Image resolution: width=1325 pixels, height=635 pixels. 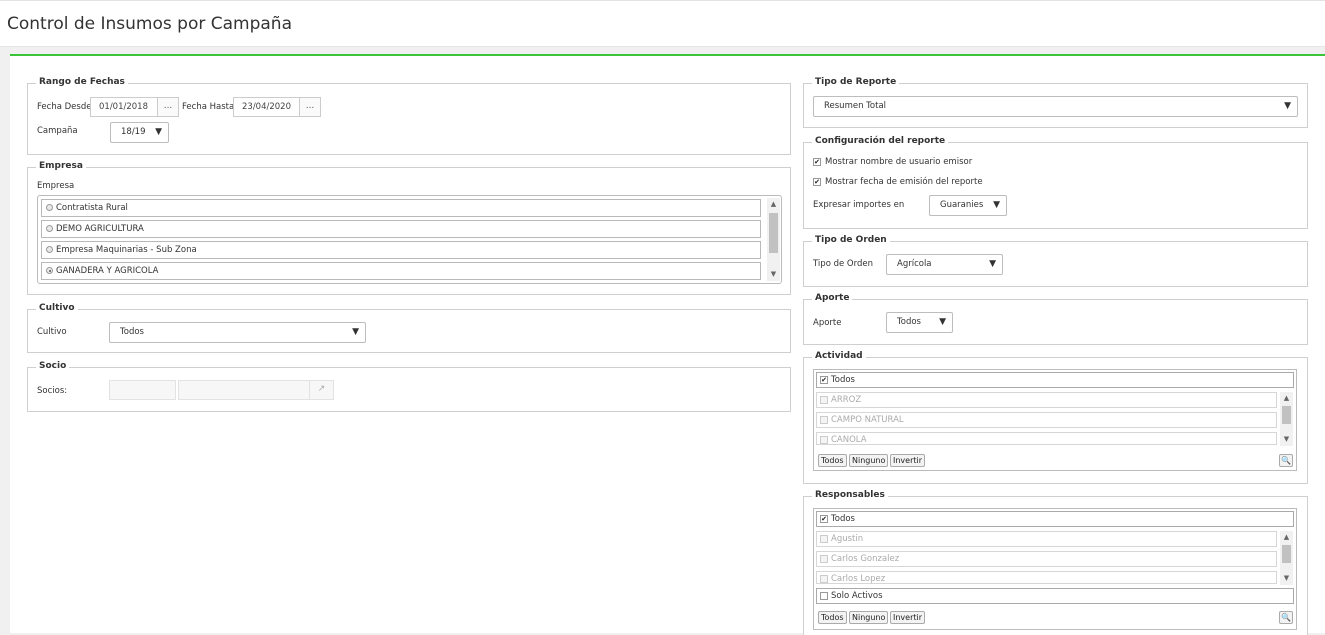 I want to click on empresa-option: DEMO AGRICULTURA, so click(x=401, y=229).